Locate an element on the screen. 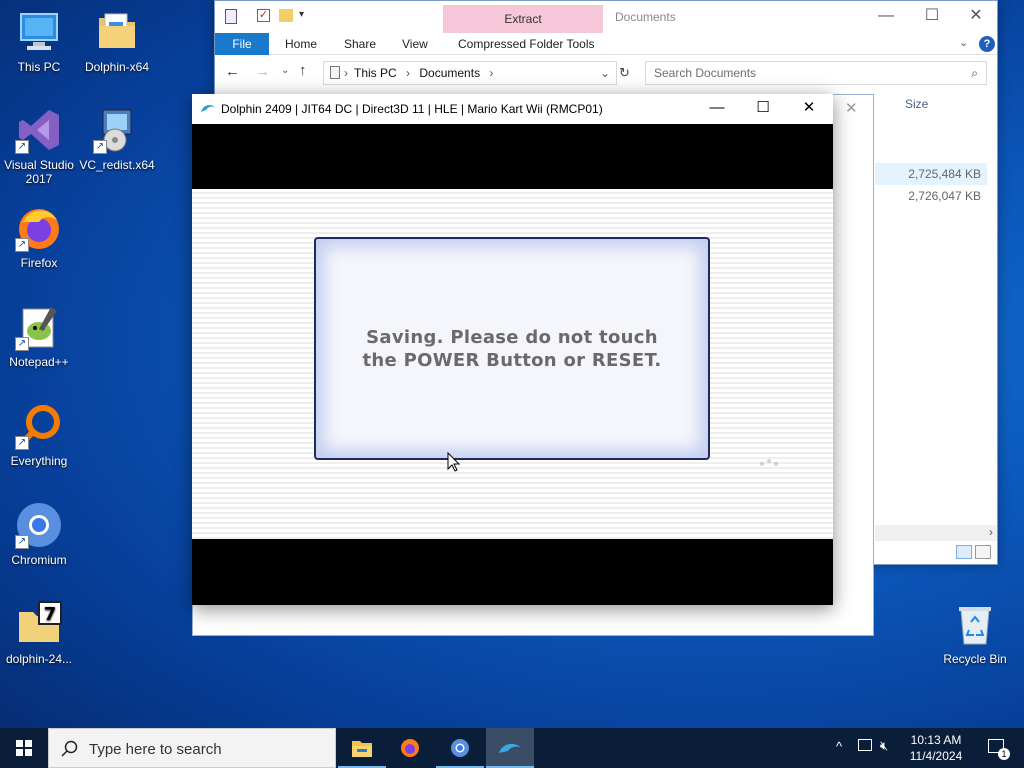 The width and height of the screenshot is (1024, 768). loading-spinner-icon is located at coordinates (769, 464).